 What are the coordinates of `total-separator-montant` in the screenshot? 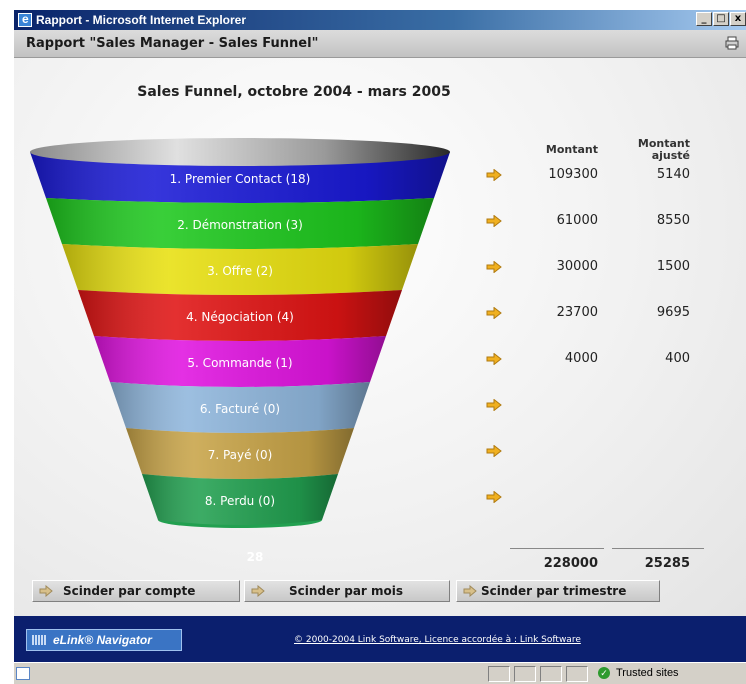 It's located at (557, 548).